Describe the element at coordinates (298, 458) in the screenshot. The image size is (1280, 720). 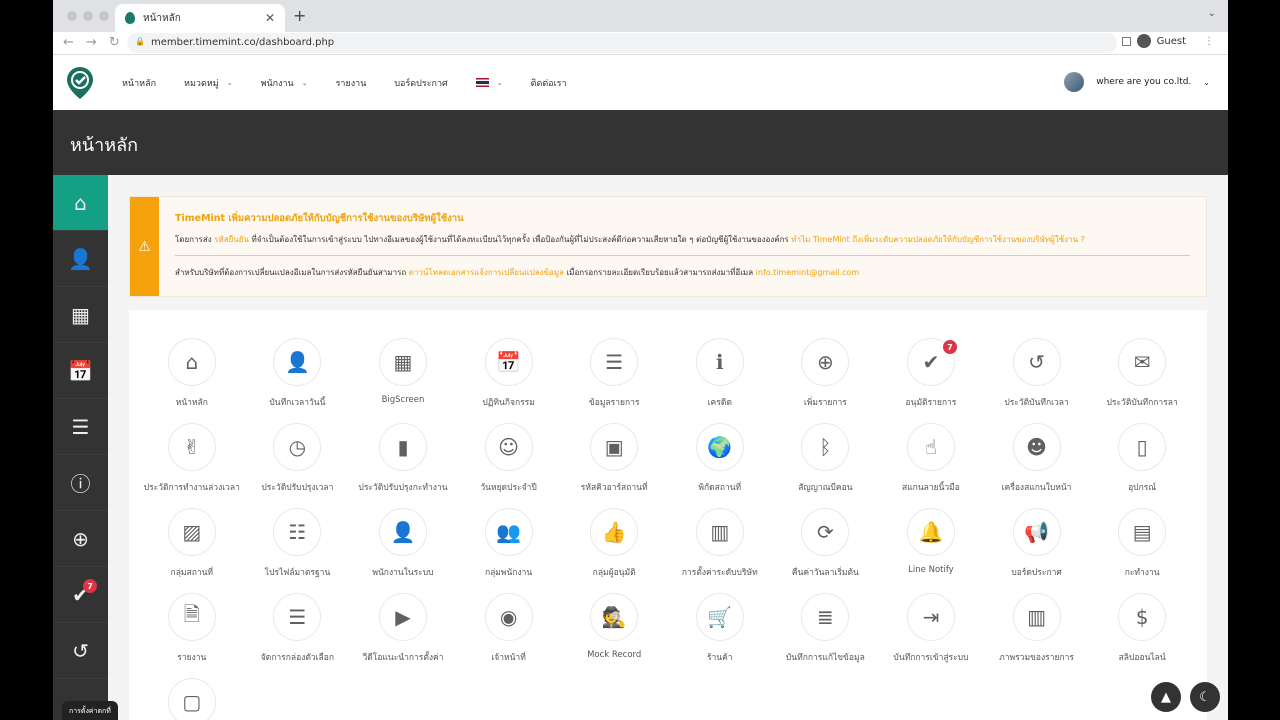
I see `menu-tile: ◷ ประวัติปรับปรุงเวลา` at that location.